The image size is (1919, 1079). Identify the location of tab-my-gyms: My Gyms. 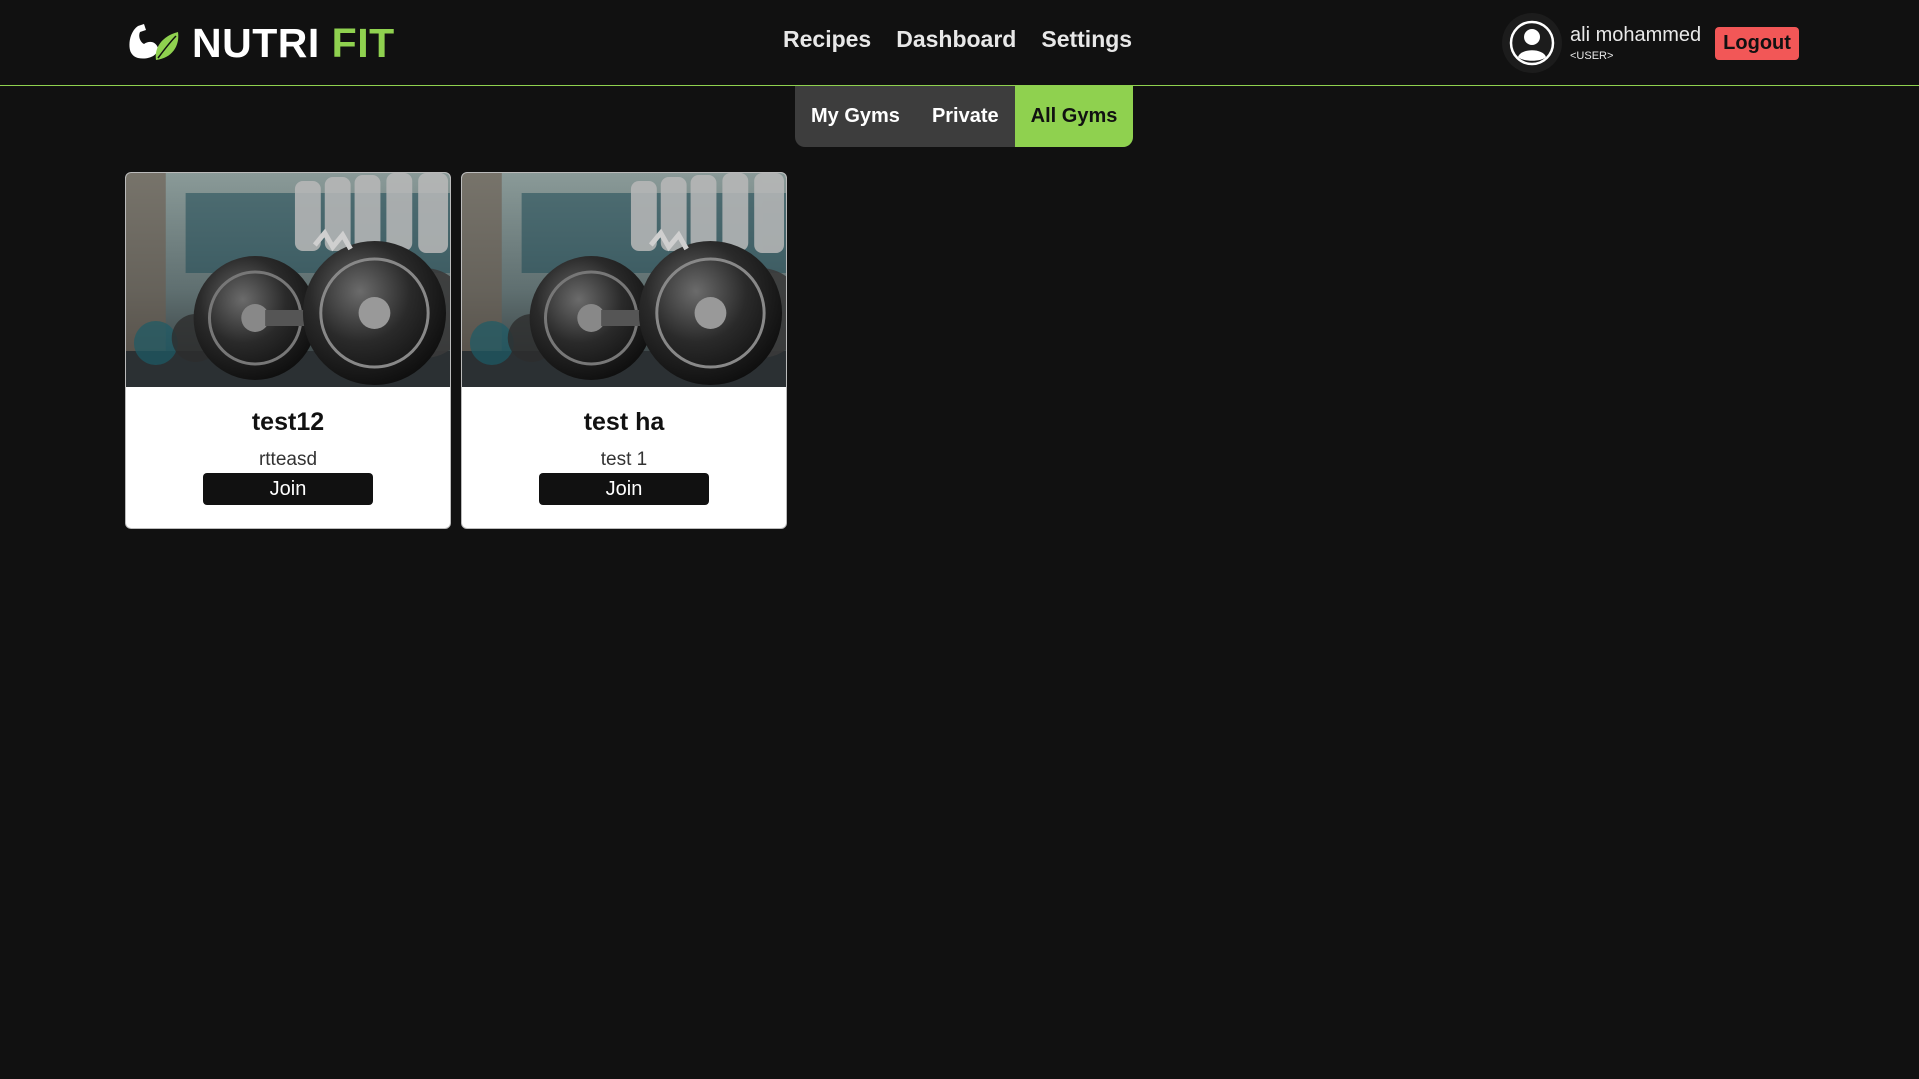
(855, 116).